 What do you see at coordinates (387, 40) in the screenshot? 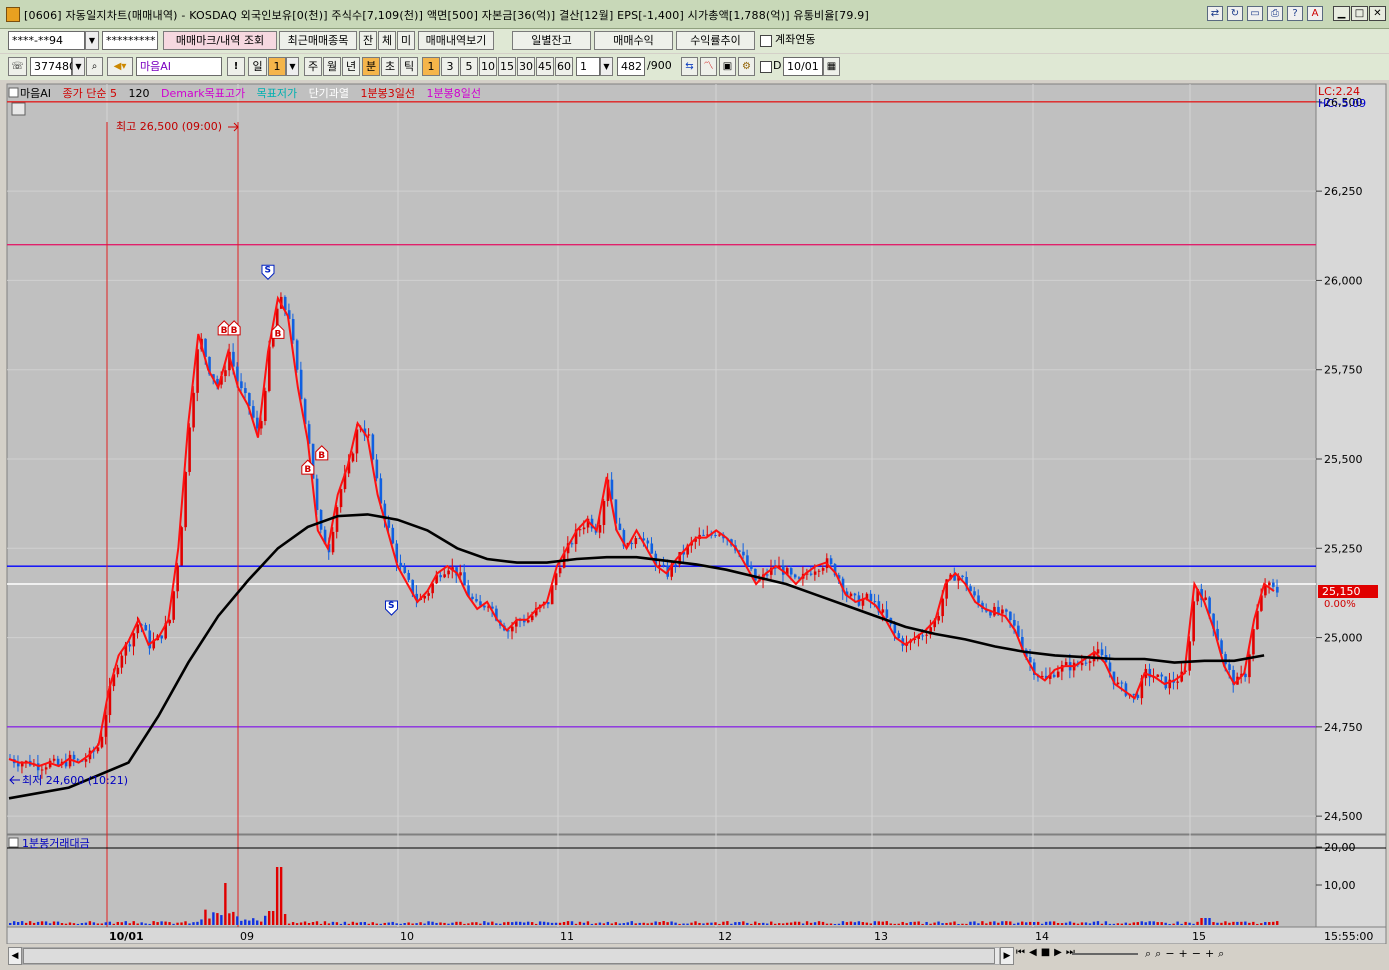
I see `executed-button: 체` at bounding box center [387, 40].